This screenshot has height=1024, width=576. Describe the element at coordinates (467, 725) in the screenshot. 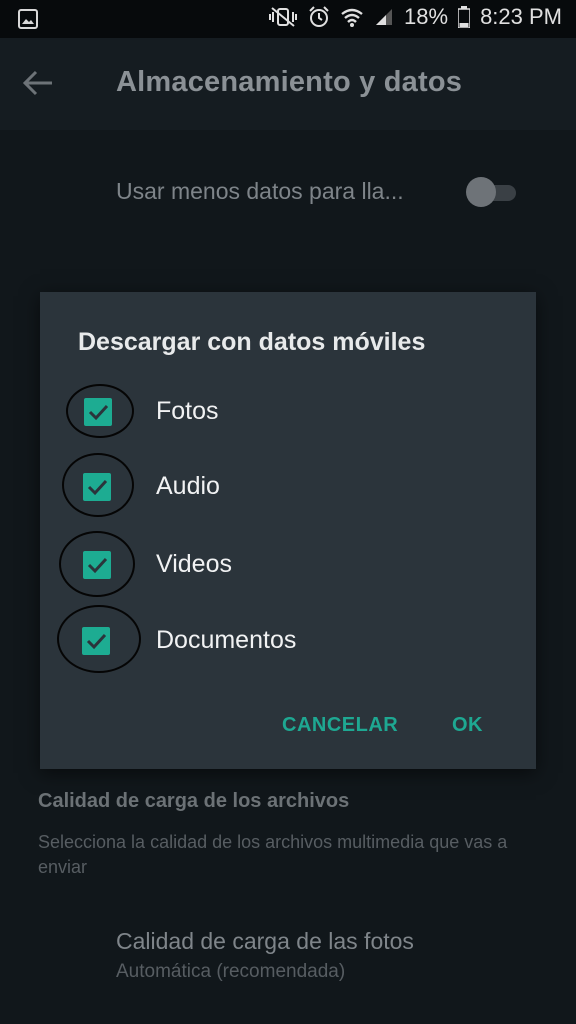

I see `ok-button: OK` at that location.